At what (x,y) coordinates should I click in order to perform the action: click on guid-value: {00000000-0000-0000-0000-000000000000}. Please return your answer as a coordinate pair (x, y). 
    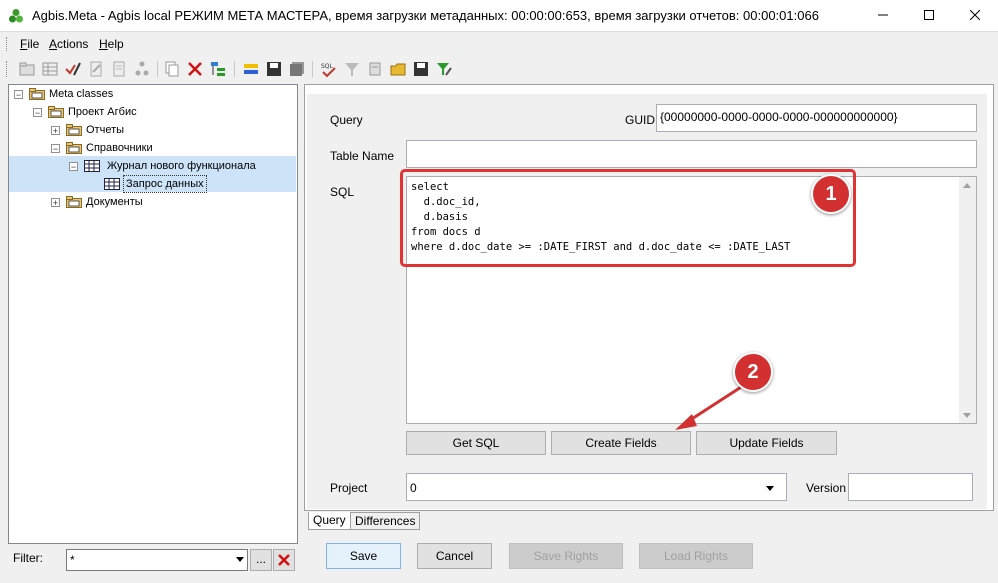
    Looking at the image, I should click on (779, 117).